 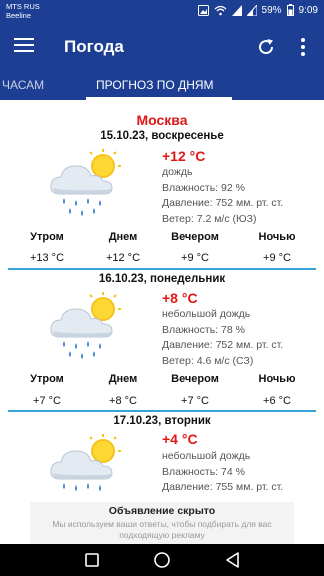 I want to click on wind: Ветер: 7.2 м/с (ЮЗ), so click(x=209, y=218).